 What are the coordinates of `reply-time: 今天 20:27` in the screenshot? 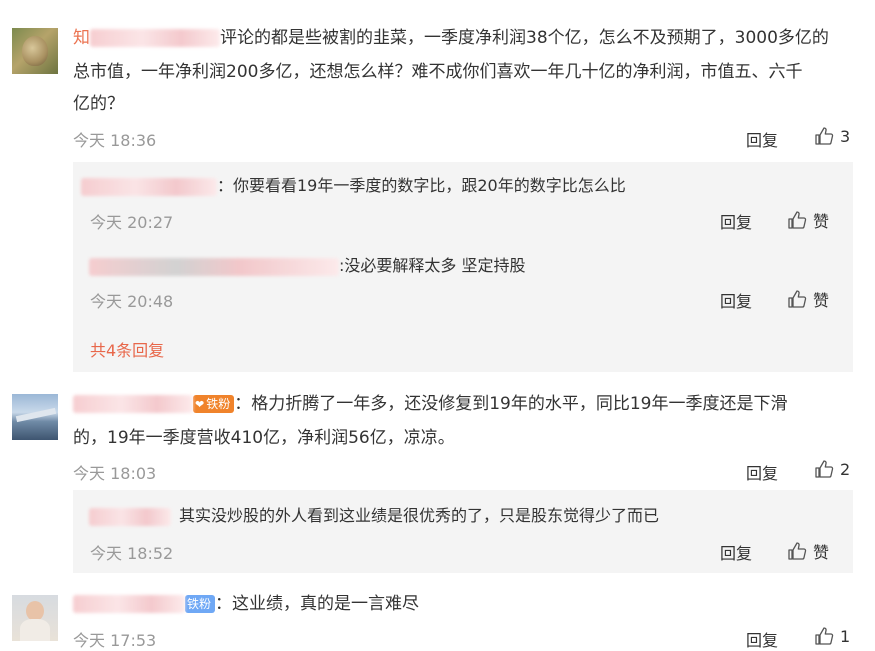 It's located at (132, 222).